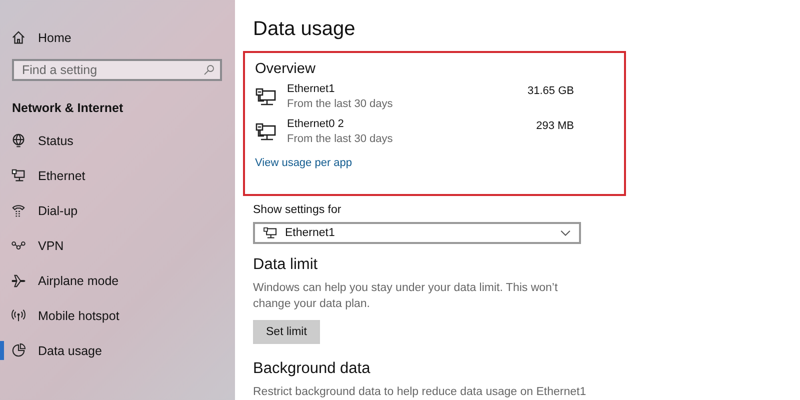 The height and width of the screenshot is (400, 800). What do you see at coordinates (117, 280) in the screenshot?
I see `nav-item: Airplane mode` at bounding box center [117, 280].